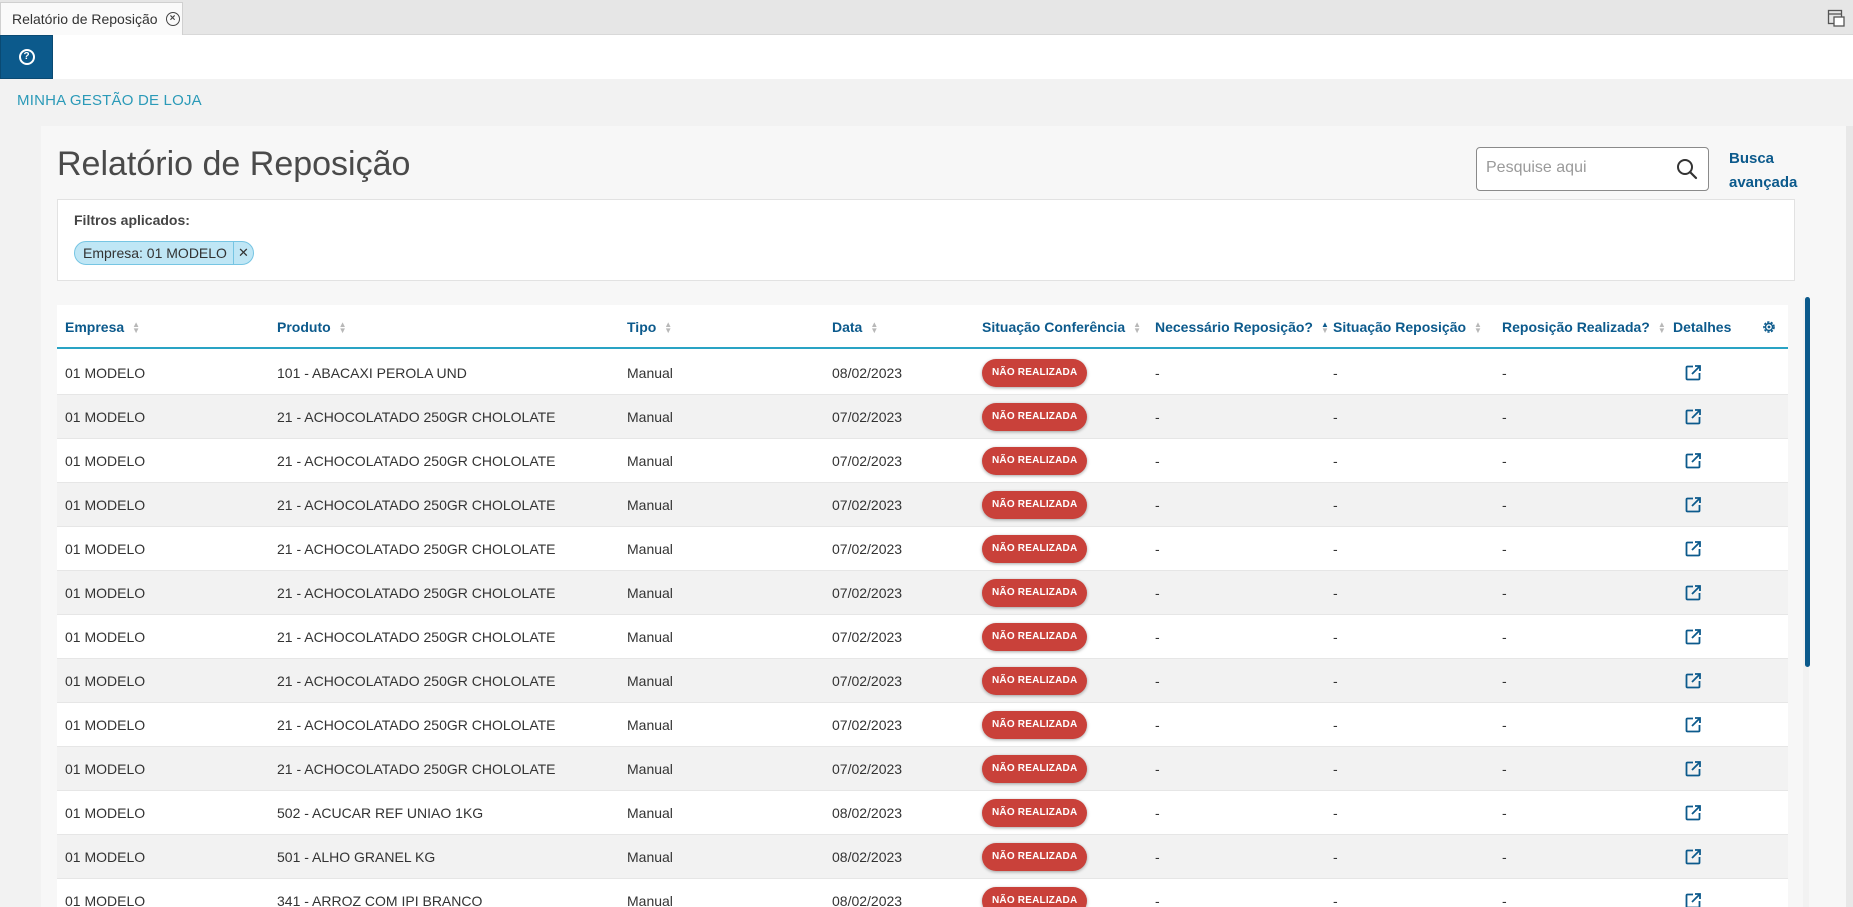 Image resolution: width=1853 pixels, height=907 pixels. I want to click on breadcrumb: MINHA GESTÃO DE LOJA, so click(109, 100).